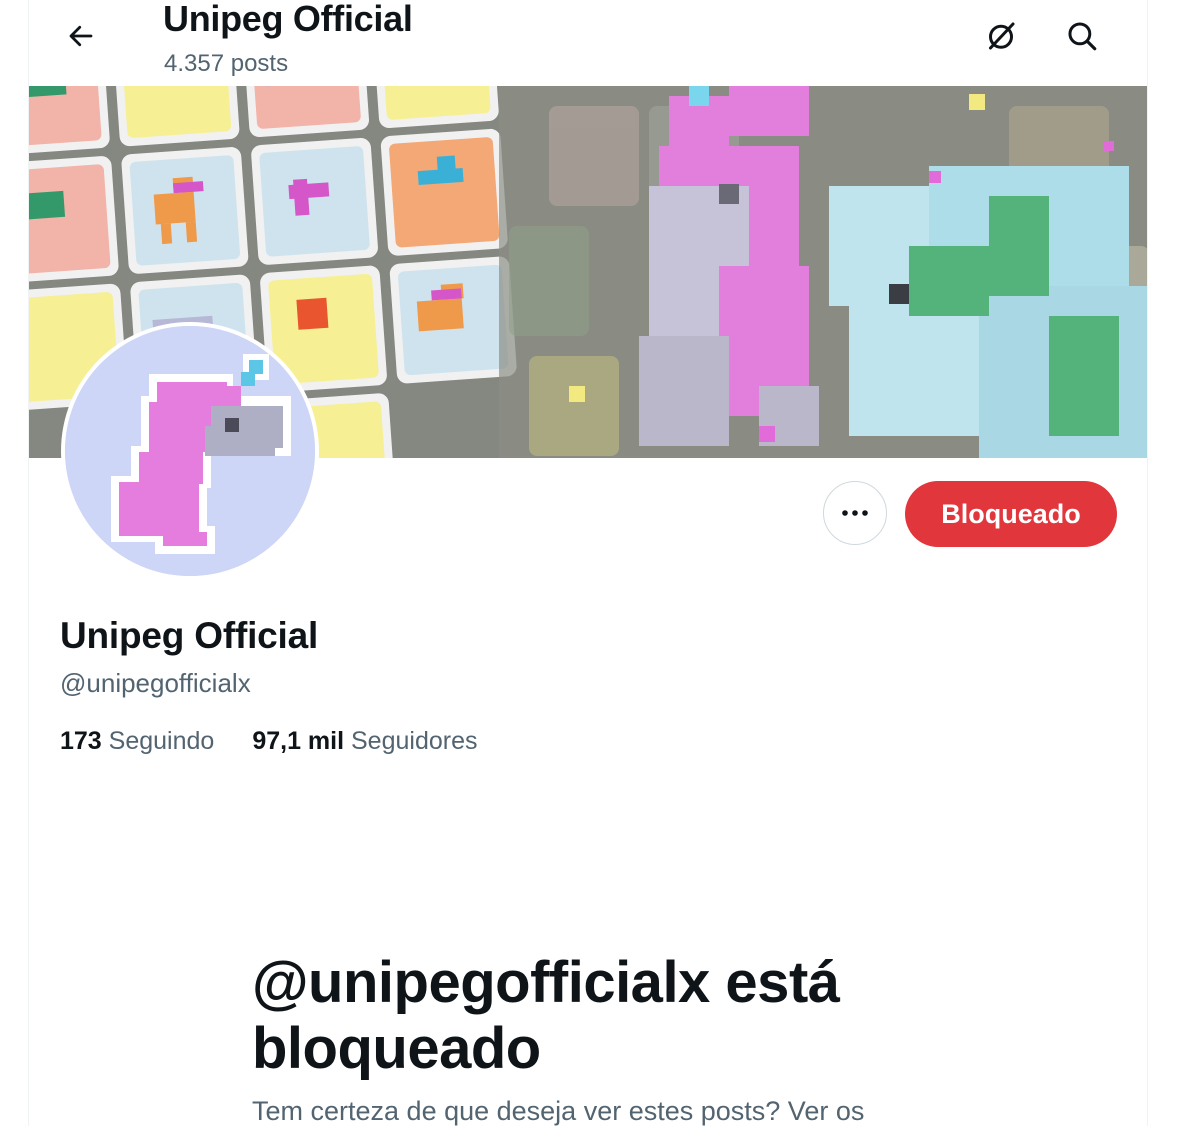 The image size is (1200, 1127). I want to click on profile-handle: @unipegofficialx, so click(155, 683).